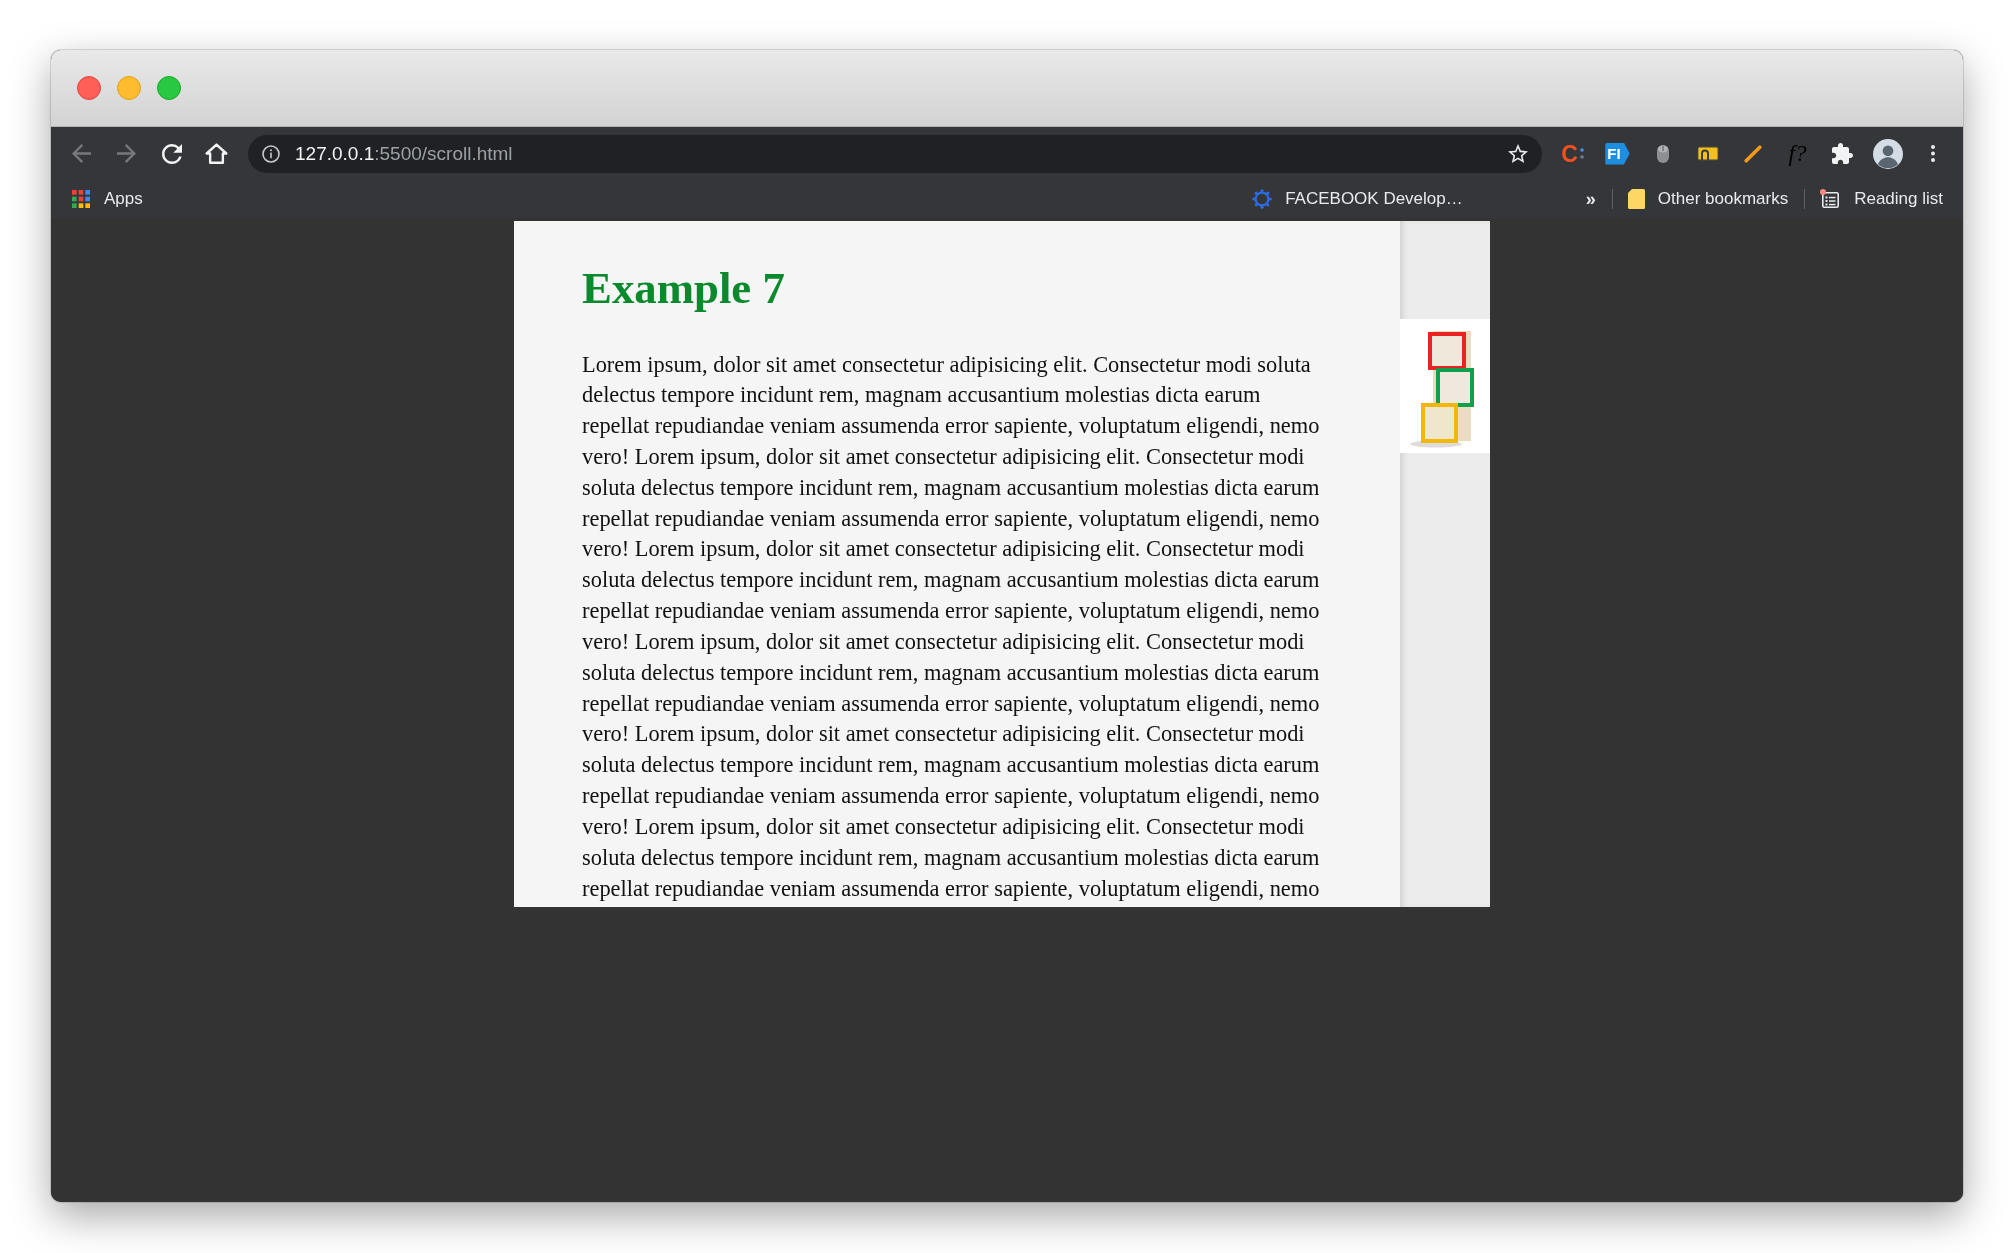 Image resolution: width=2014 pixels, height=1253 pixels. What do you see at coordinates (1636, 199) in the screenshot?
I see `folder-icon` at bounding box center [1636, 199].